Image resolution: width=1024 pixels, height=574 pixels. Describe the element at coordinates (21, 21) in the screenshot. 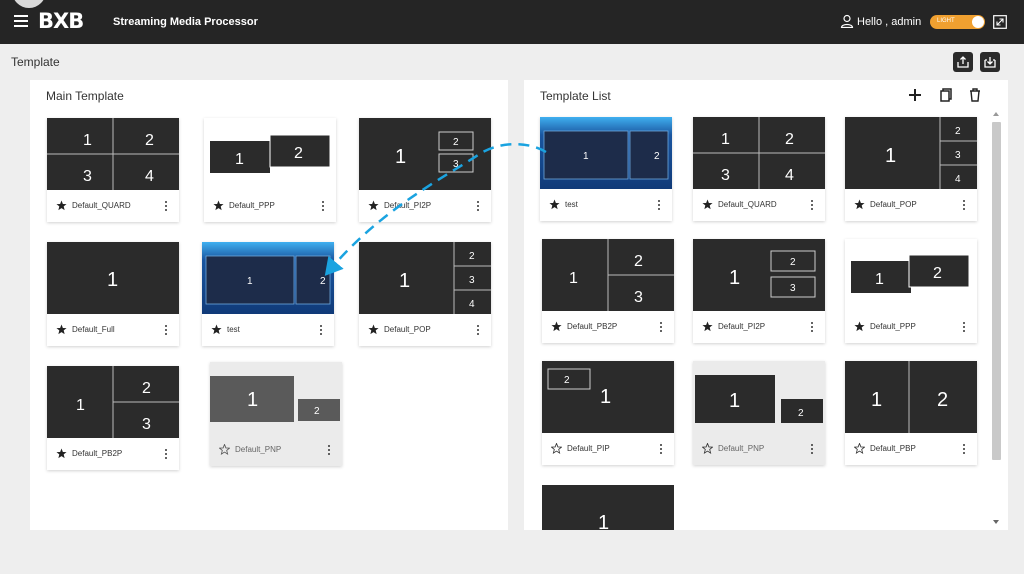

I see `hamburger-icon` at that location.